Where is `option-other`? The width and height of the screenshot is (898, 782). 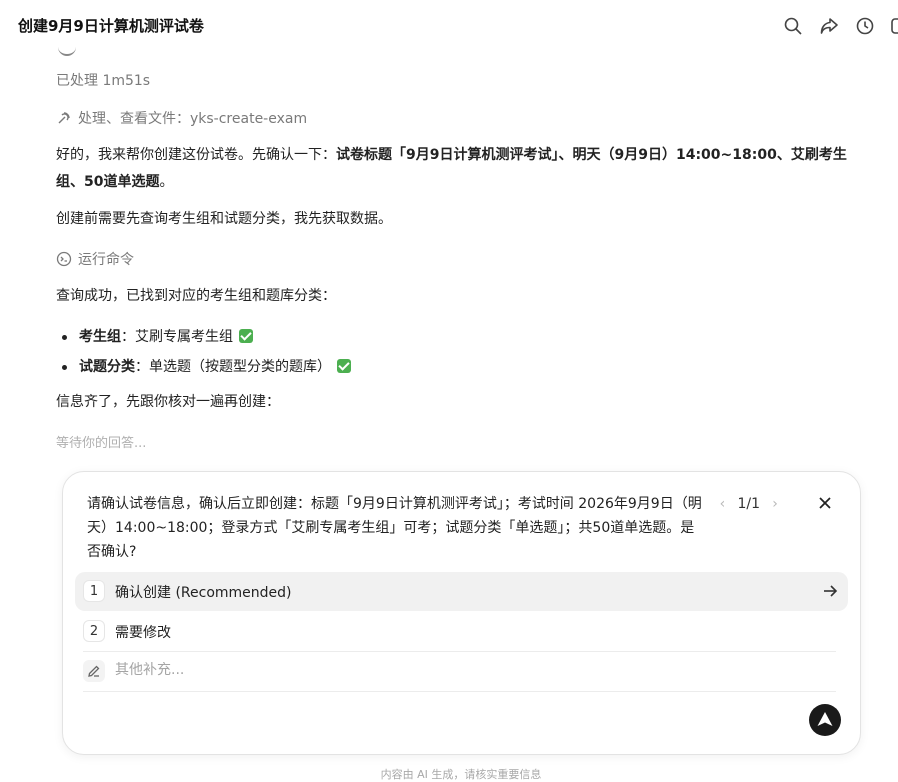
option-other is located at coordinates (461, 671).